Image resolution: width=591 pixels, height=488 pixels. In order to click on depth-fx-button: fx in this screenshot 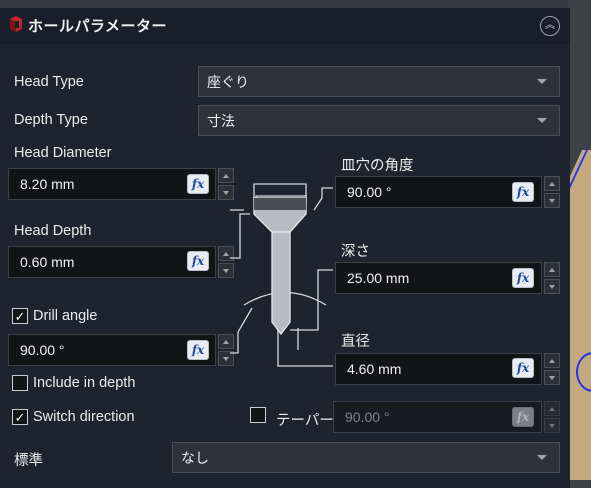, I will do `click(523, 278)`.